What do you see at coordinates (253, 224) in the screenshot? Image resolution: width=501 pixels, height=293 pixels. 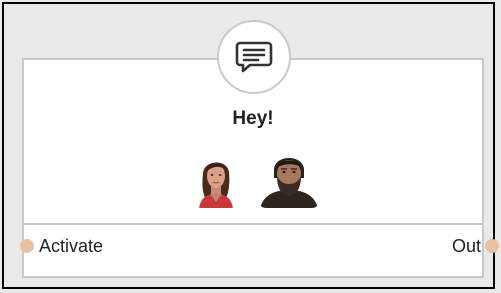 I see `node-divider` at bounding box center [253, 224].